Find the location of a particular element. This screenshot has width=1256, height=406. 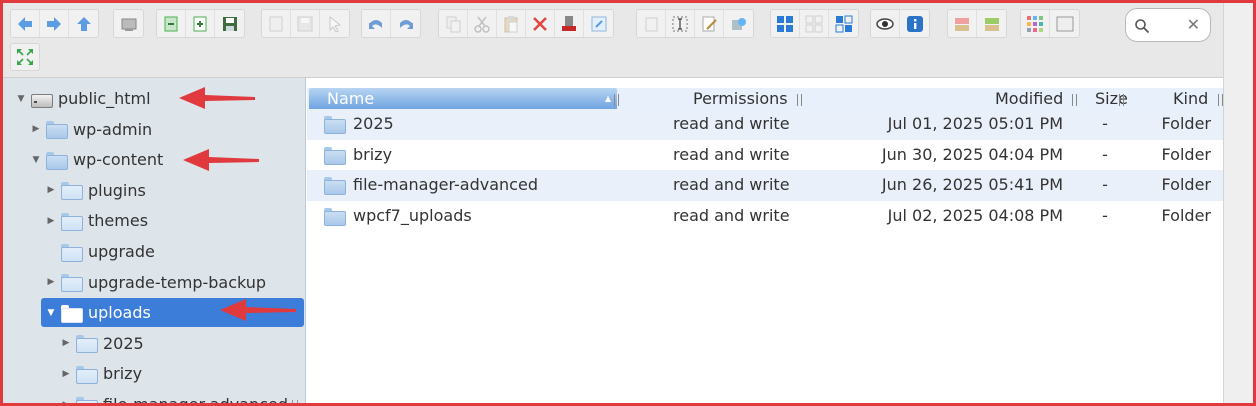

copy-button is located at coordinates (453, 23).